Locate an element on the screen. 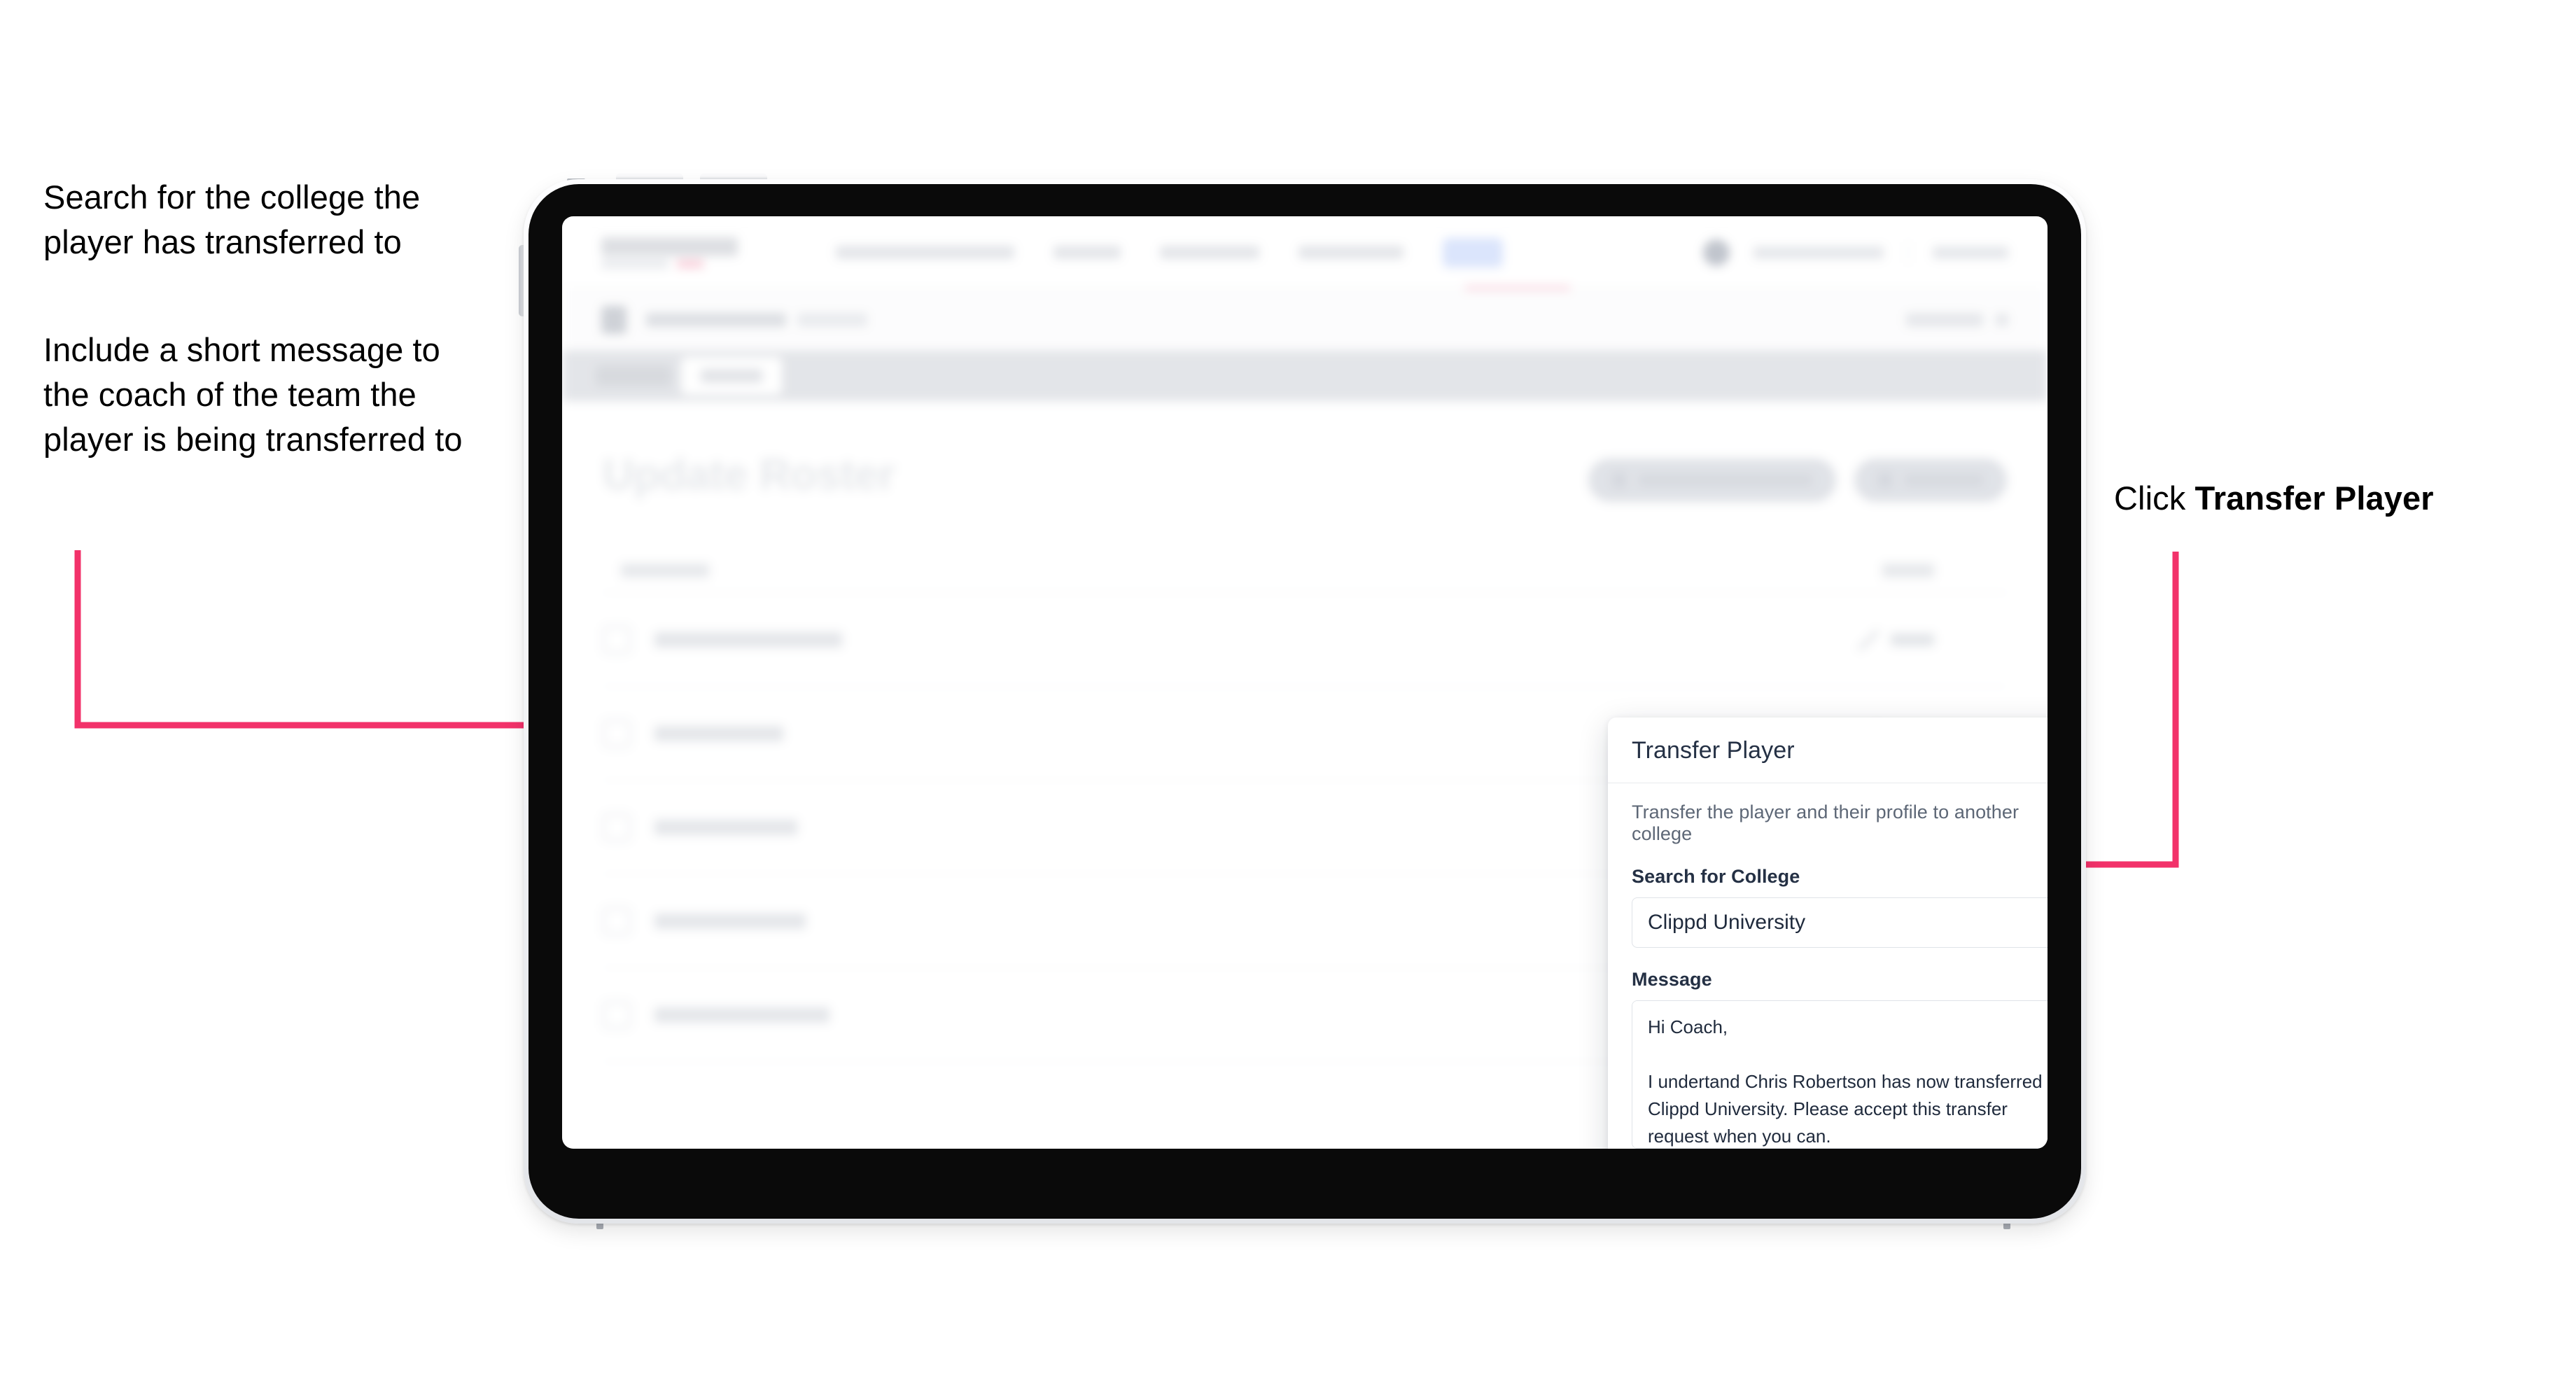 This screenshot has width=2576, height=1386. annotation-right-prefix: Click is located at coordinates (2154, 498).